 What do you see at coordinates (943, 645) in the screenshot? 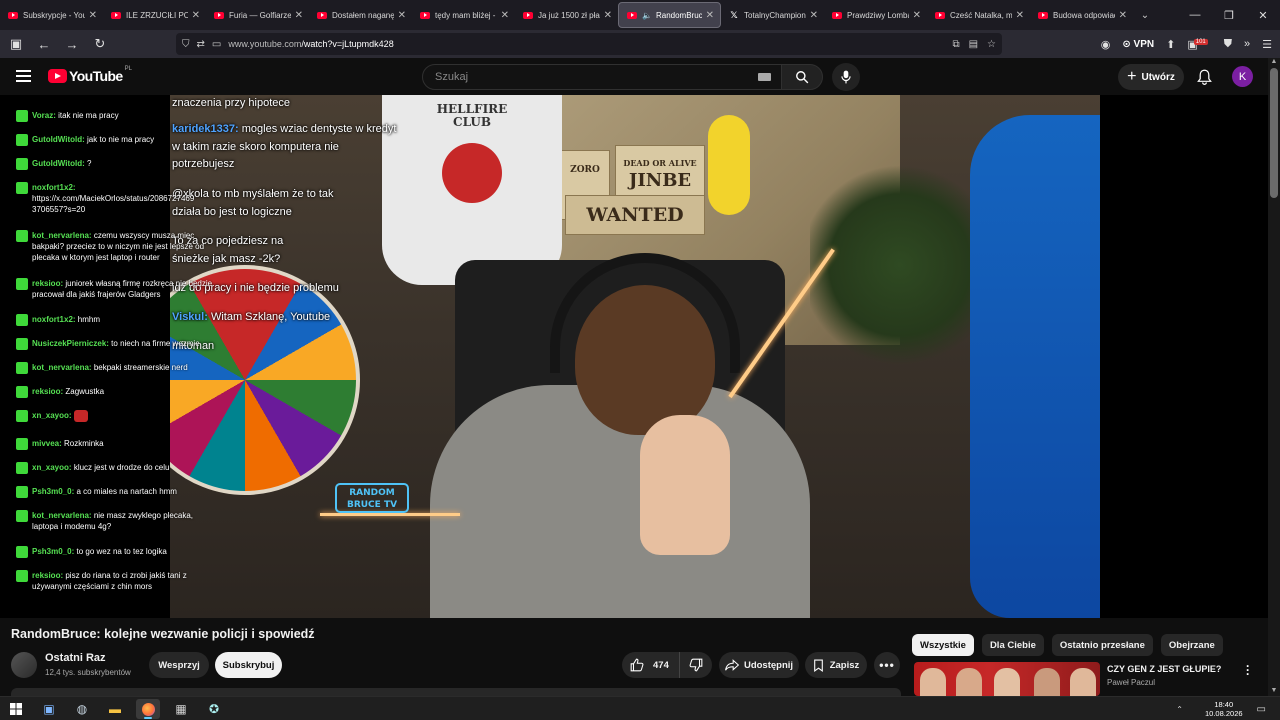
I see `filter-chip: Wszystkie` at bounding box center [943, 645].